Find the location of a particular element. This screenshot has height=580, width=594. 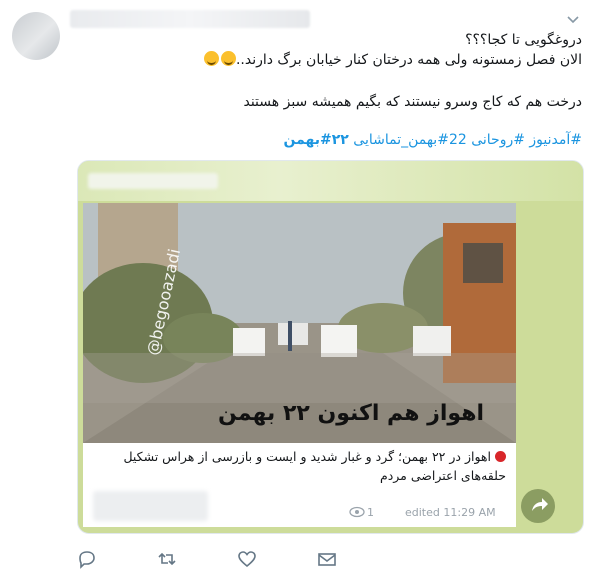

retweet-icon is located at coordinates (167, 559).